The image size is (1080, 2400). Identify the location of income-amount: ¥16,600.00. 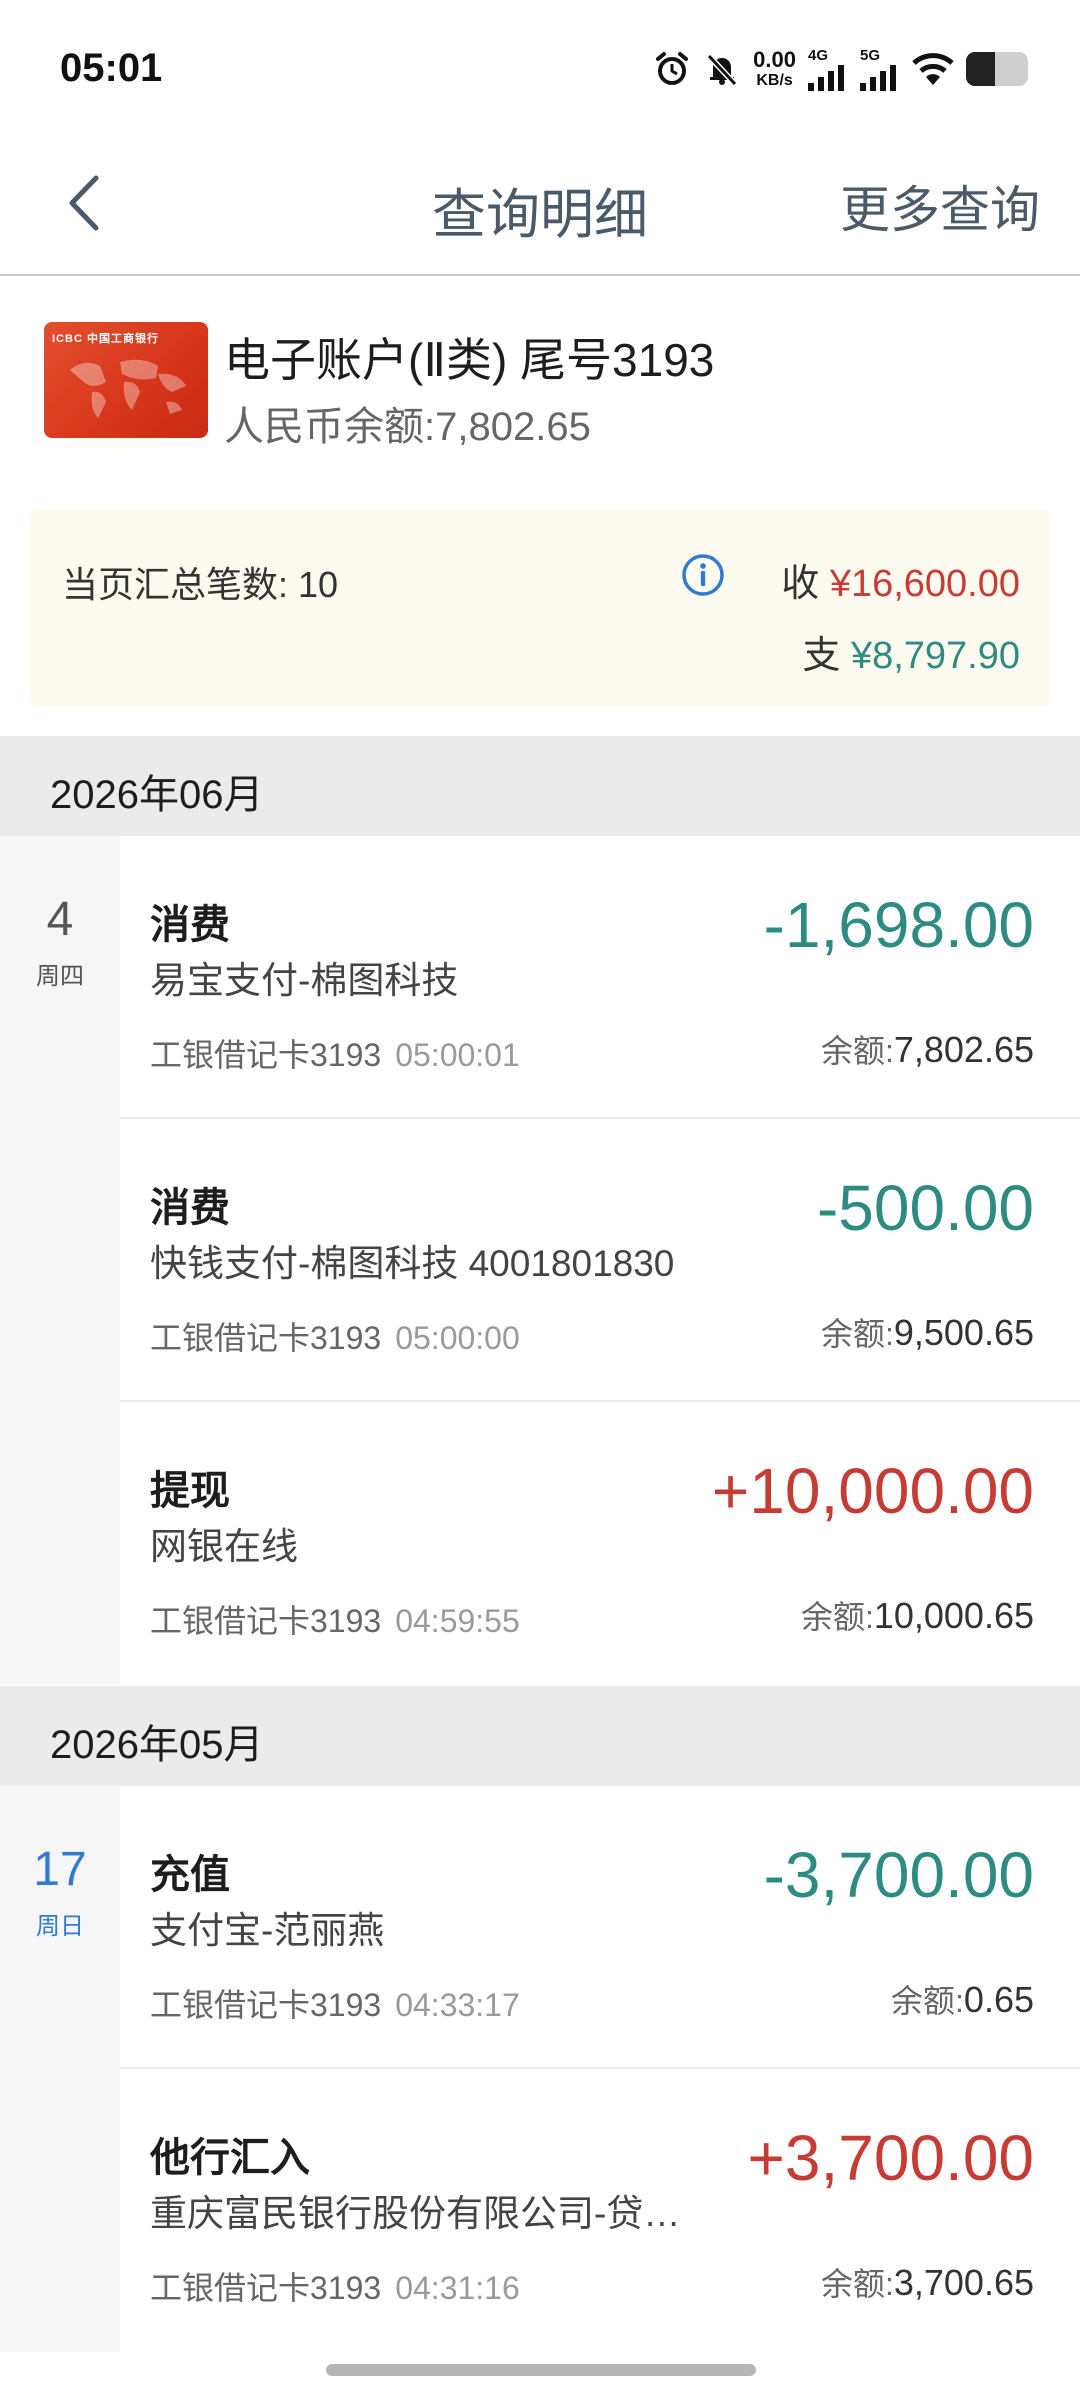
(924, 584).